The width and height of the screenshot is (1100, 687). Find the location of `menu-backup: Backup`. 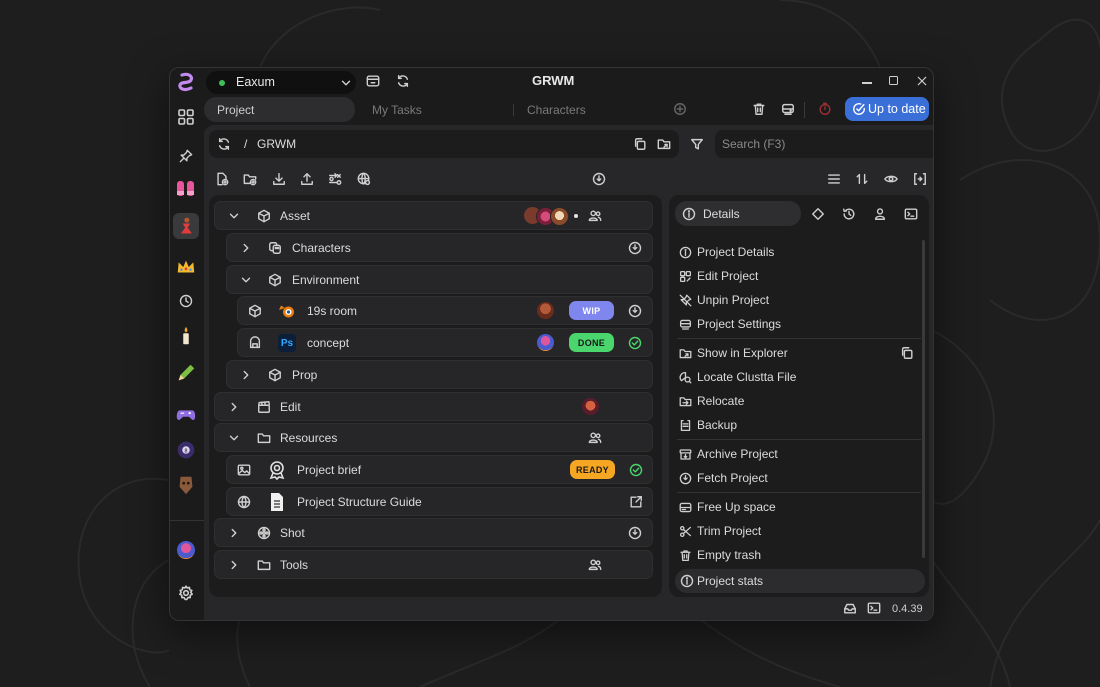

menu-backup: Backup is located at coordinates (708, 425).